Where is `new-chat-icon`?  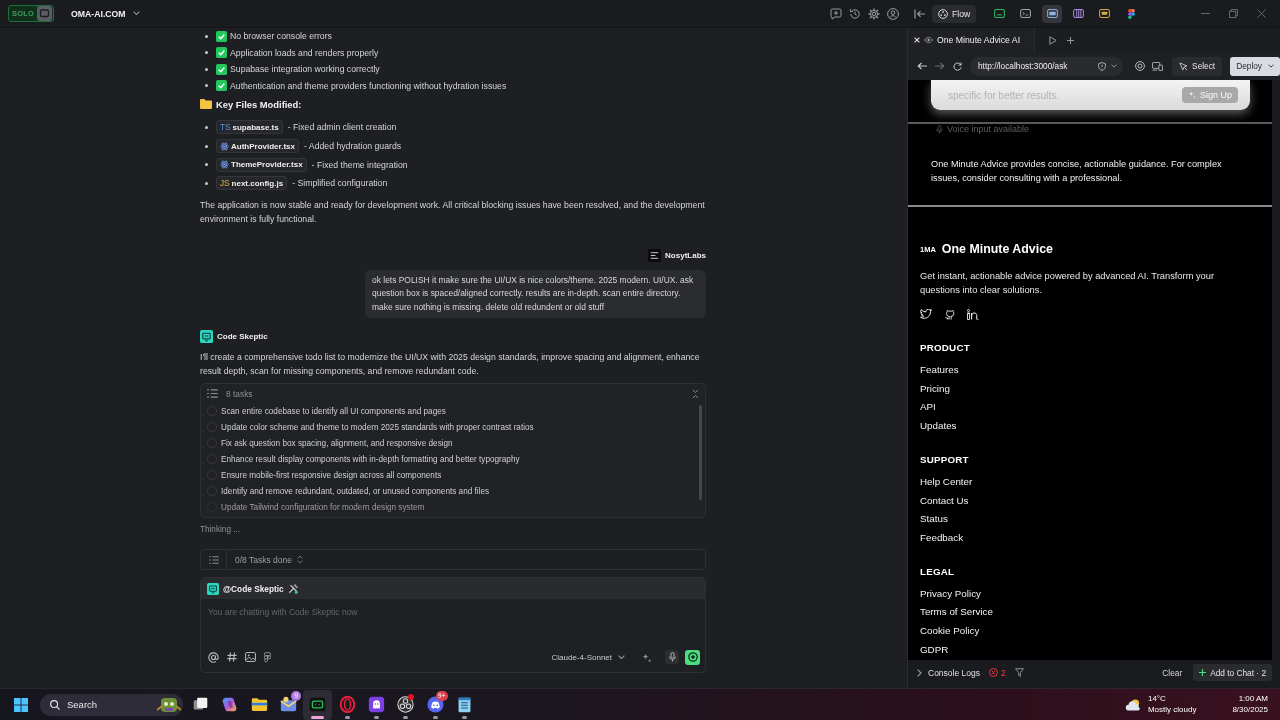 new-chat-icon is located at coordinates (836, 13).